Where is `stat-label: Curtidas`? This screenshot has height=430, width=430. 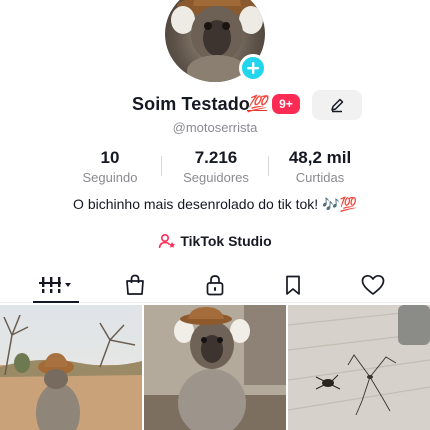
stat-label: Curtidas is located at coordinates (320, 177).